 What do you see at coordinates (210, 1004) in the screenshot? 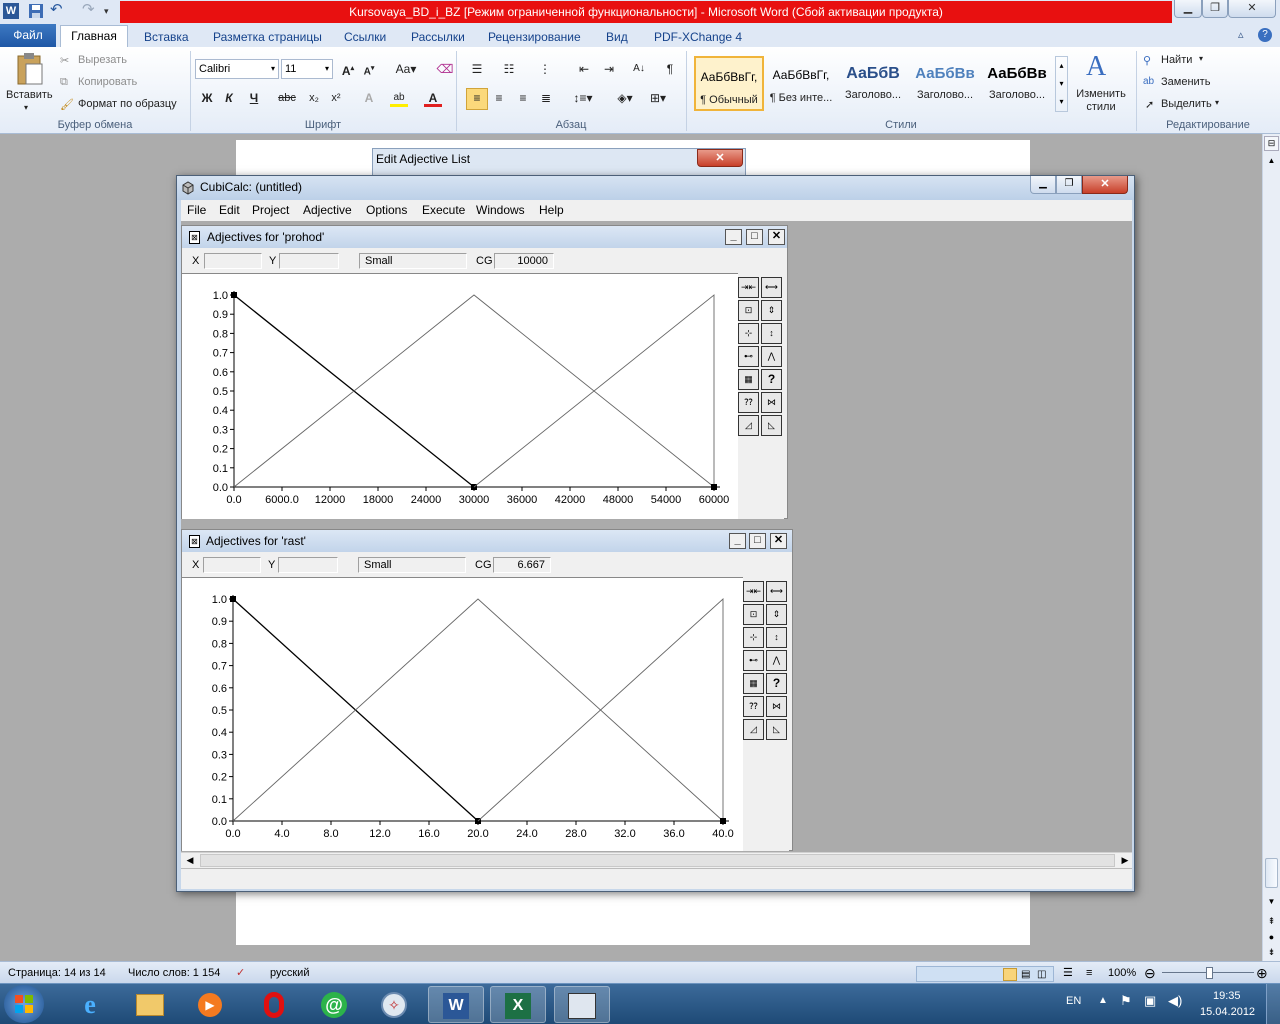
I see `media-player-taskbar-icon: ▶` at bounding box center [210, 1004].